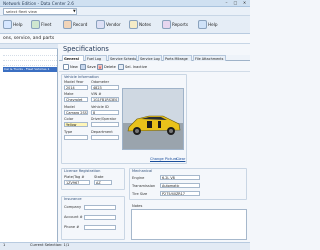 Image resolution: width=320 pixels, height=250 pixels. Describe the element at coordinates (73, 217) in the screenshot. I see `account-label: Account #` at that location.